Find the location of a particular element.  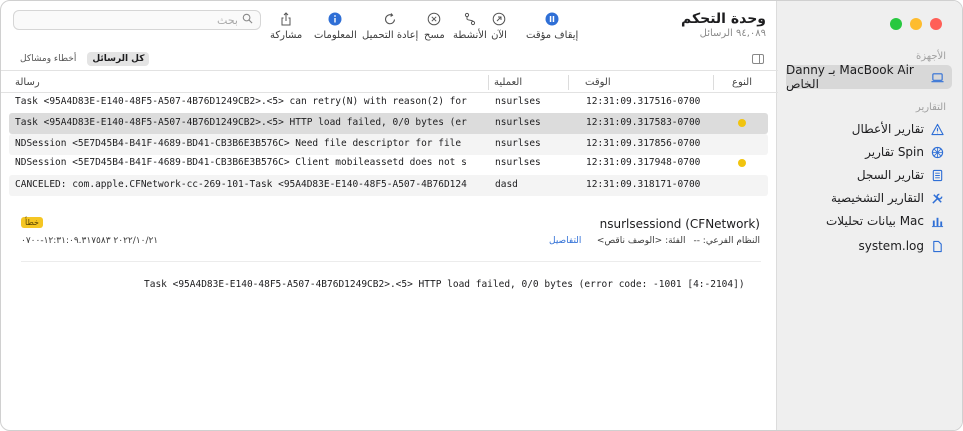

title-block: وحدة التحكم ٩٤,٠٨٩ الرسائل is located at coordinates (723, 25).